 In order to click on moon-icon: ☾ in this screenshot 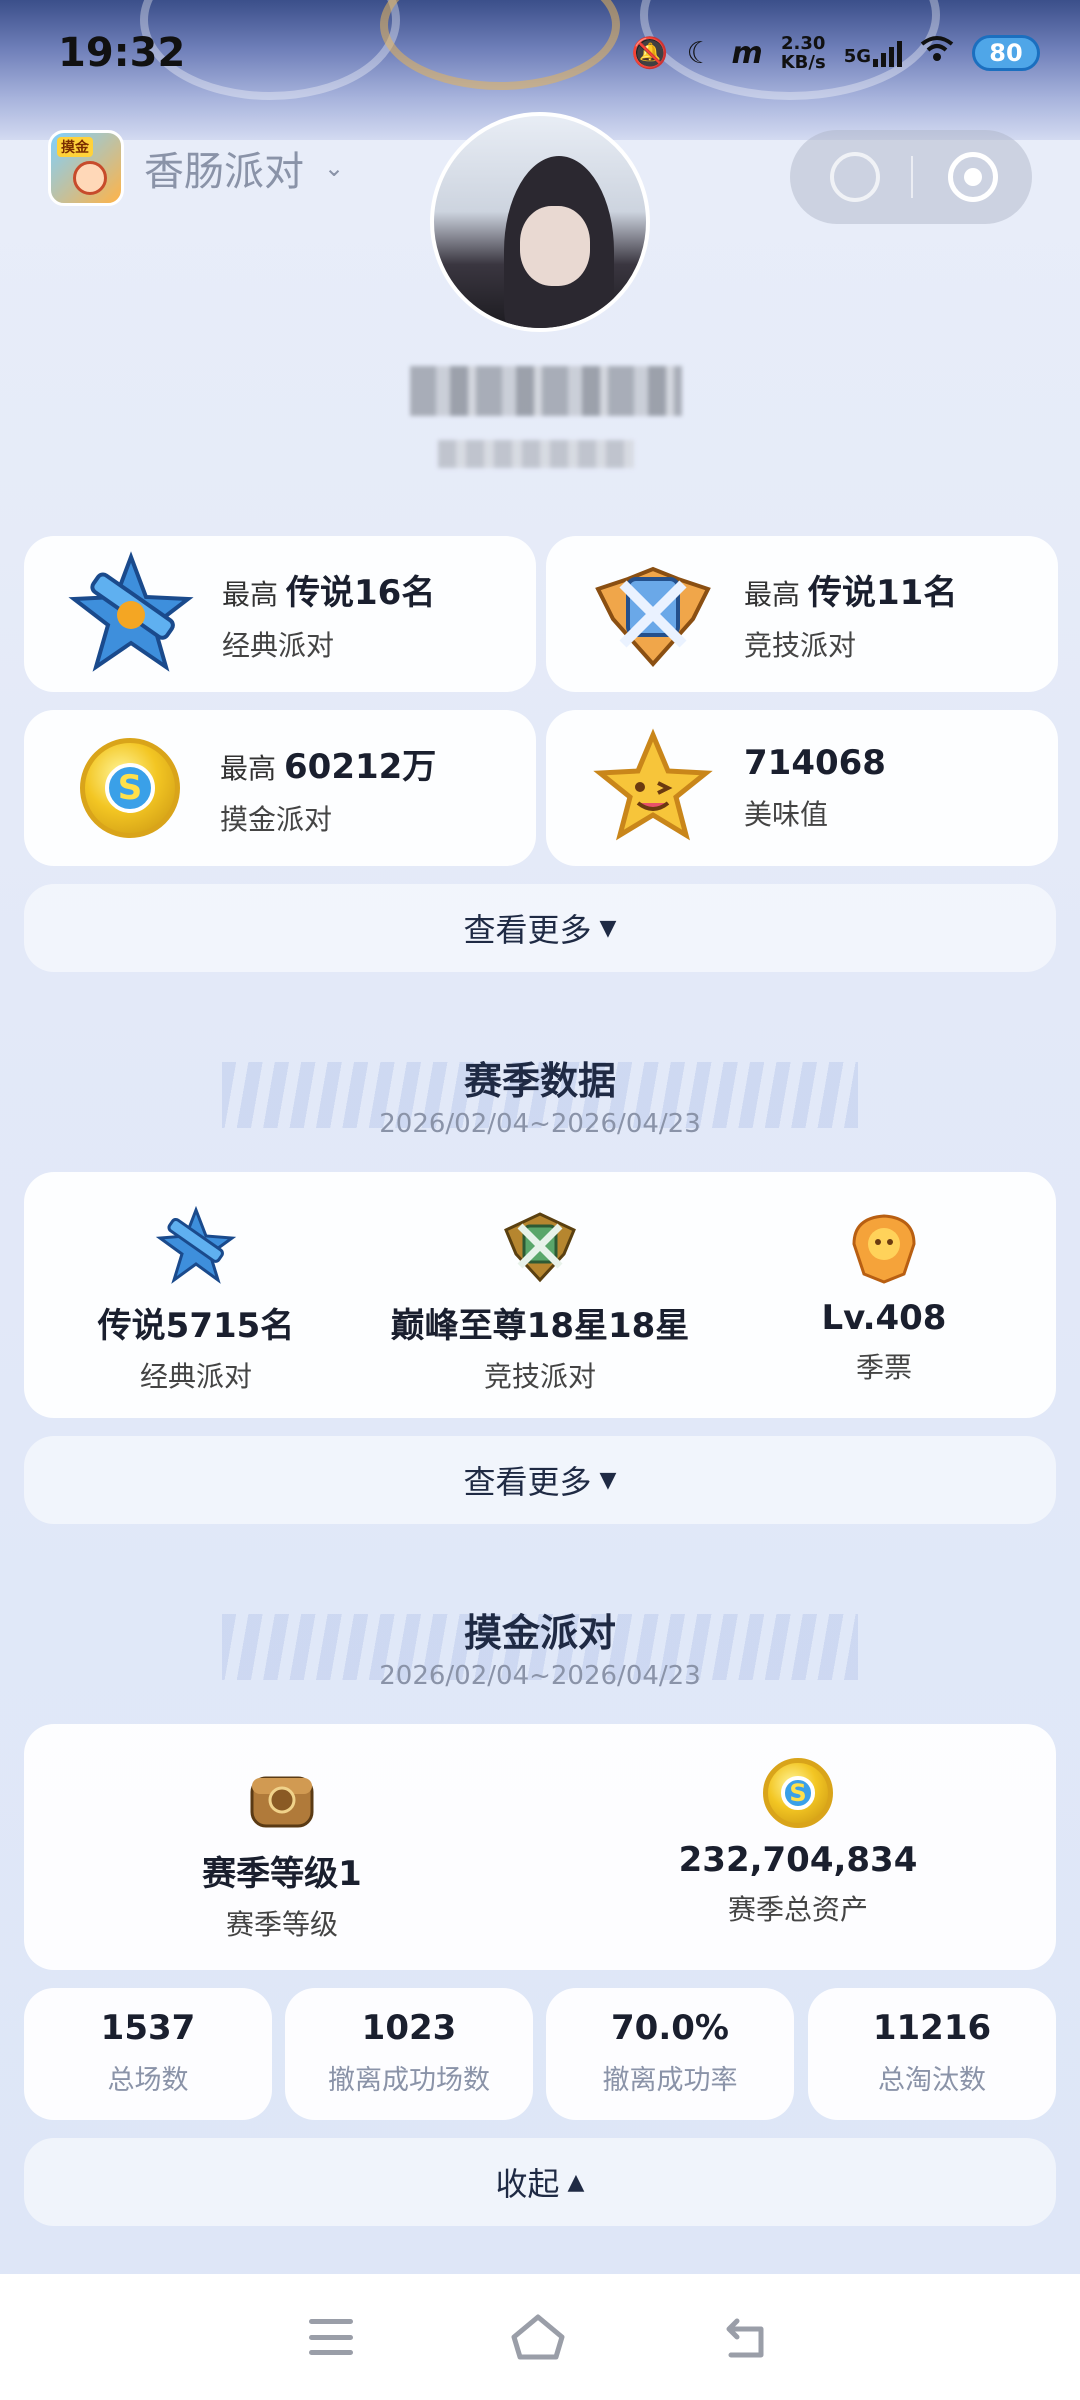, I will do `click(700, 53)`.